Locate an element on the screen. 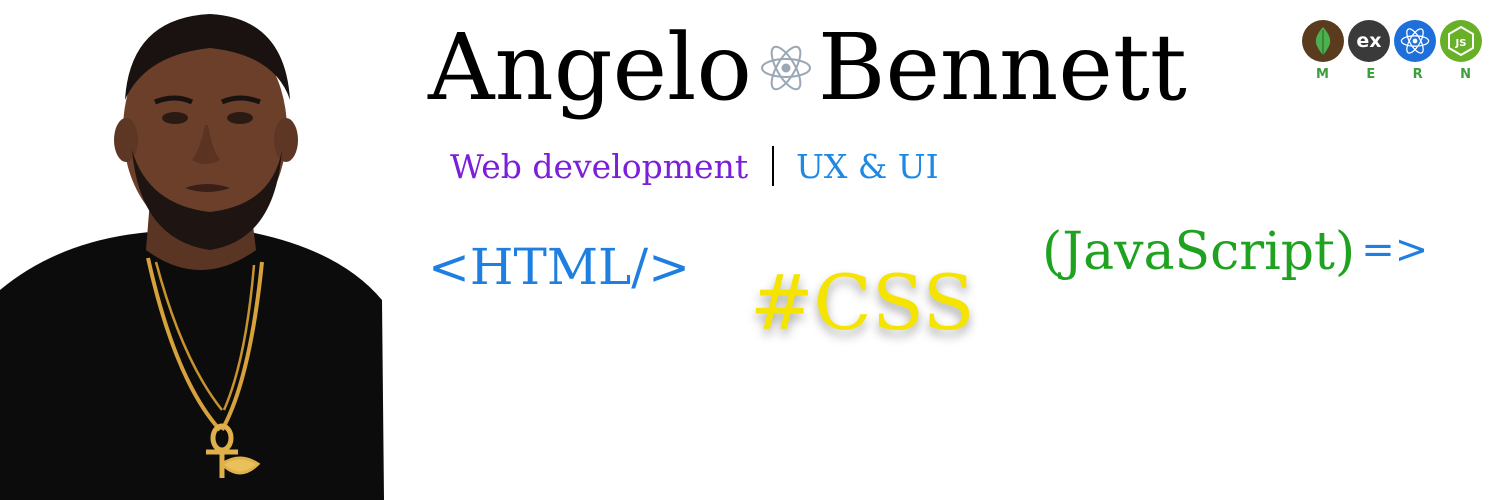 This screenshot has height=500, width=1500. name-heading: Angelo Bennett is located at coordinates (807, 68).